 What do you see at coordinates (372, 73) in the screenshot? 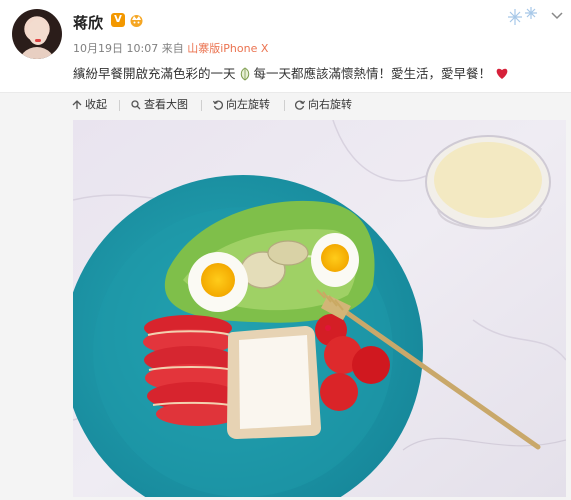
I see `post-text-part2: 每一天都應該滿懷熱情！愛生活，愛早餐！` at bounding box center [372, 73].